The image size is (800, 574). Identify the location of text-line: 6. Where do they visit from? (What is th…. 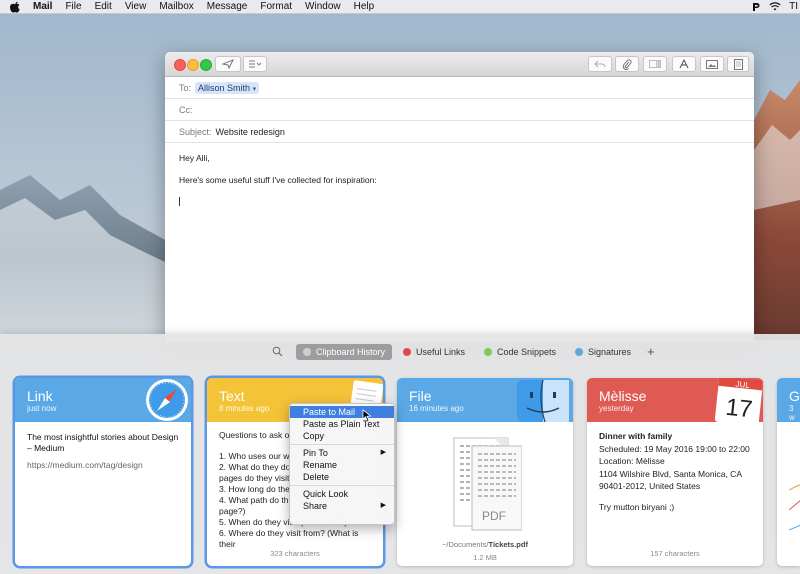
(289, 538).